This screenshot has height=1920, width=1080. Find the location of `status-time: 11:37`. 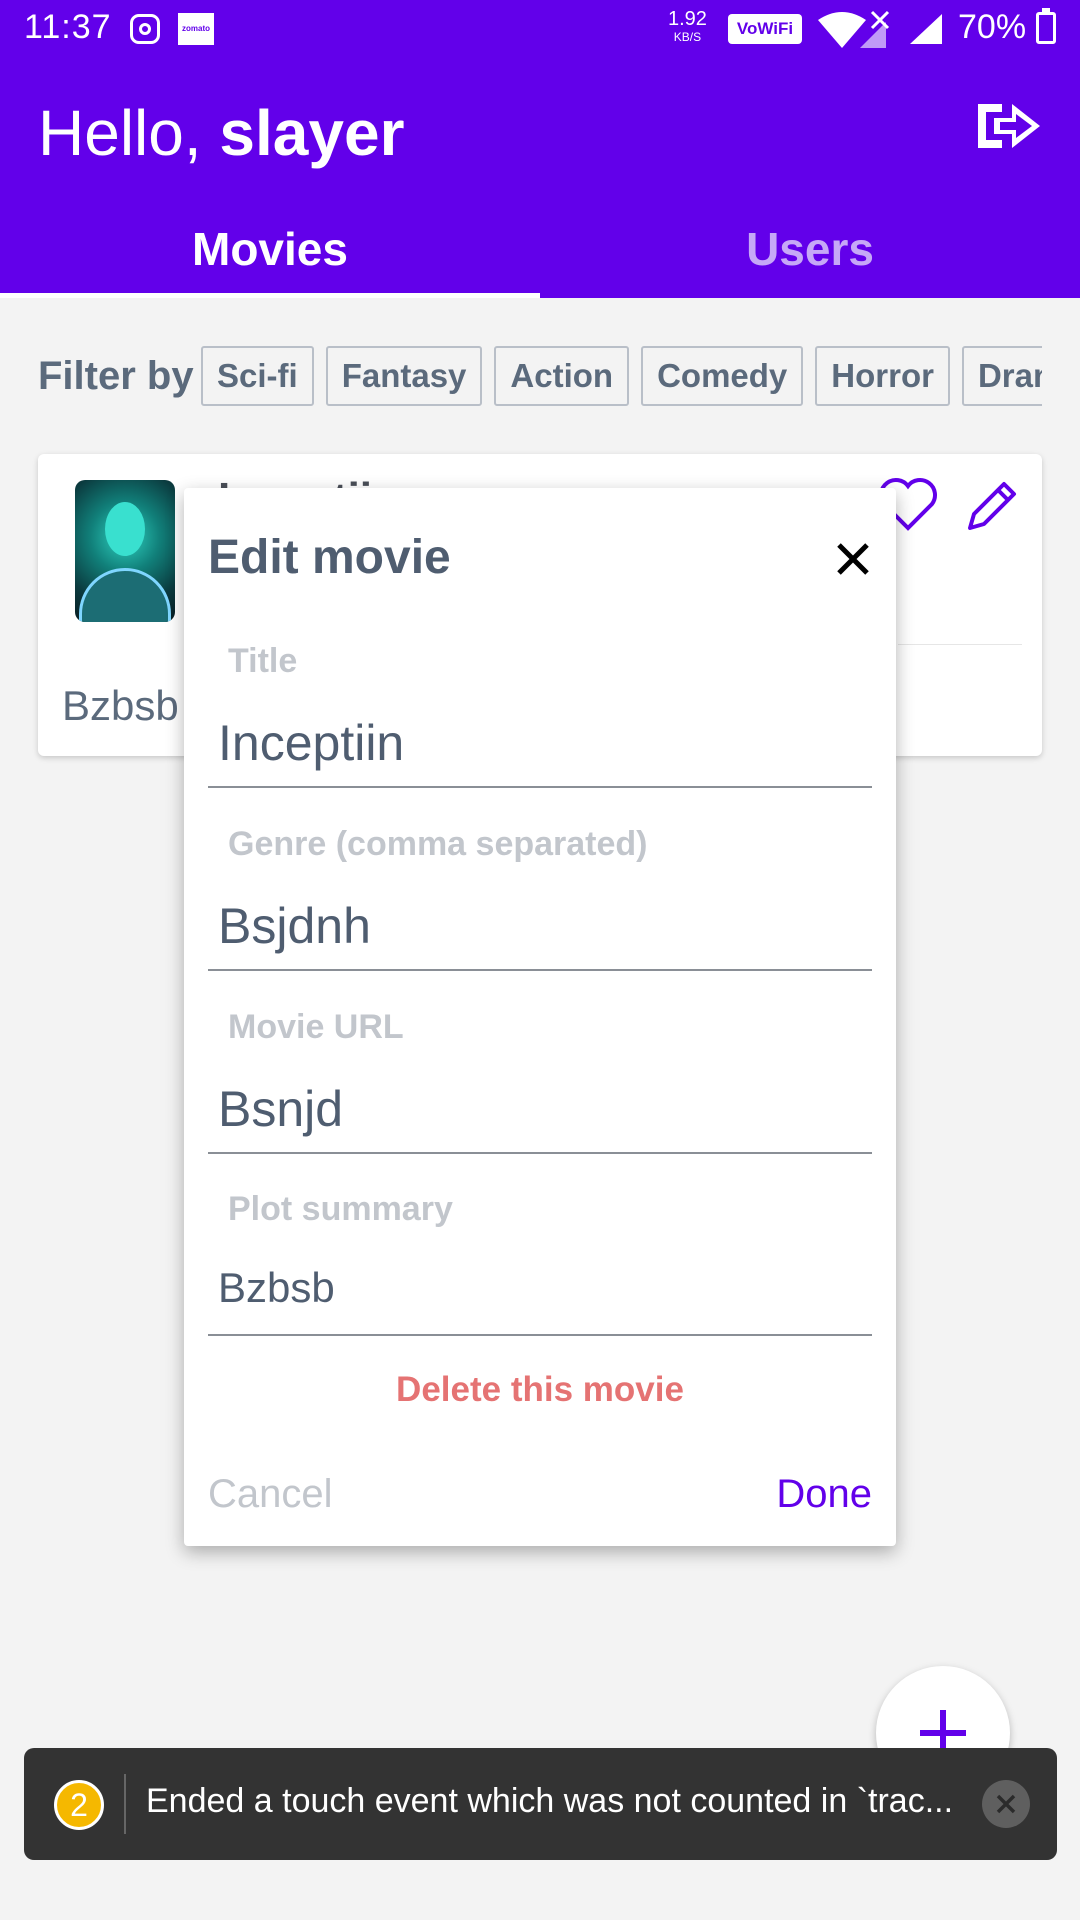

status-time: 11:37 is located at coordinates (68, 27).